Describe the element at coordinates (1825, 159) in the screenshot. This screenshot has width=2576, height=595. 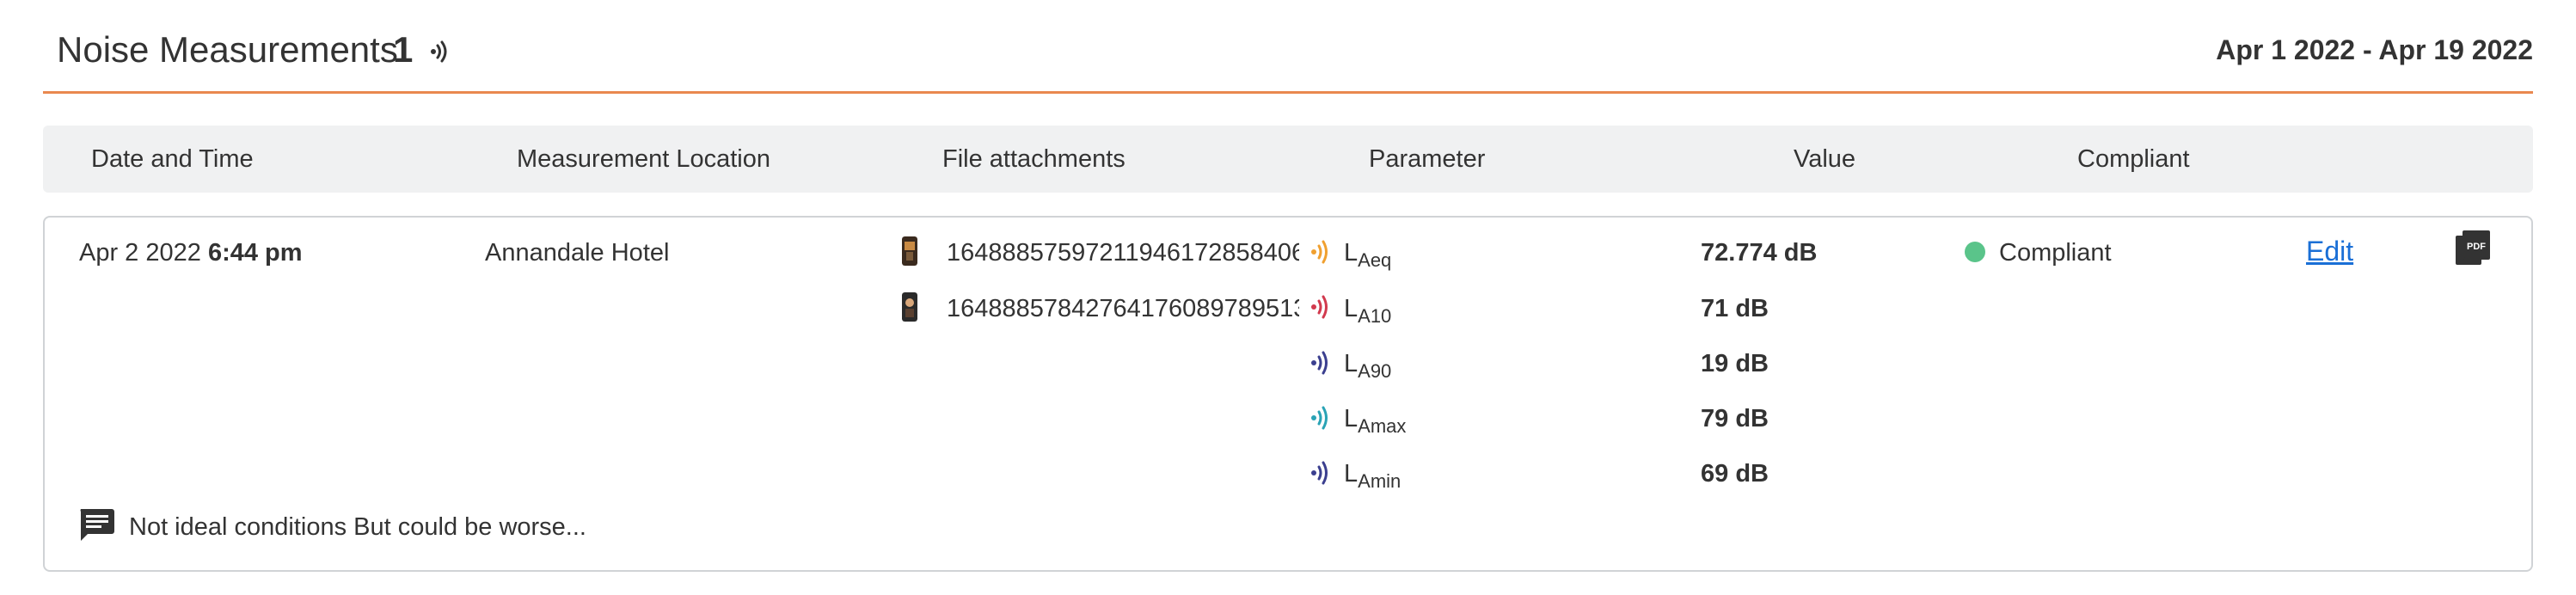
I see `column-header-value: Value` at that location.